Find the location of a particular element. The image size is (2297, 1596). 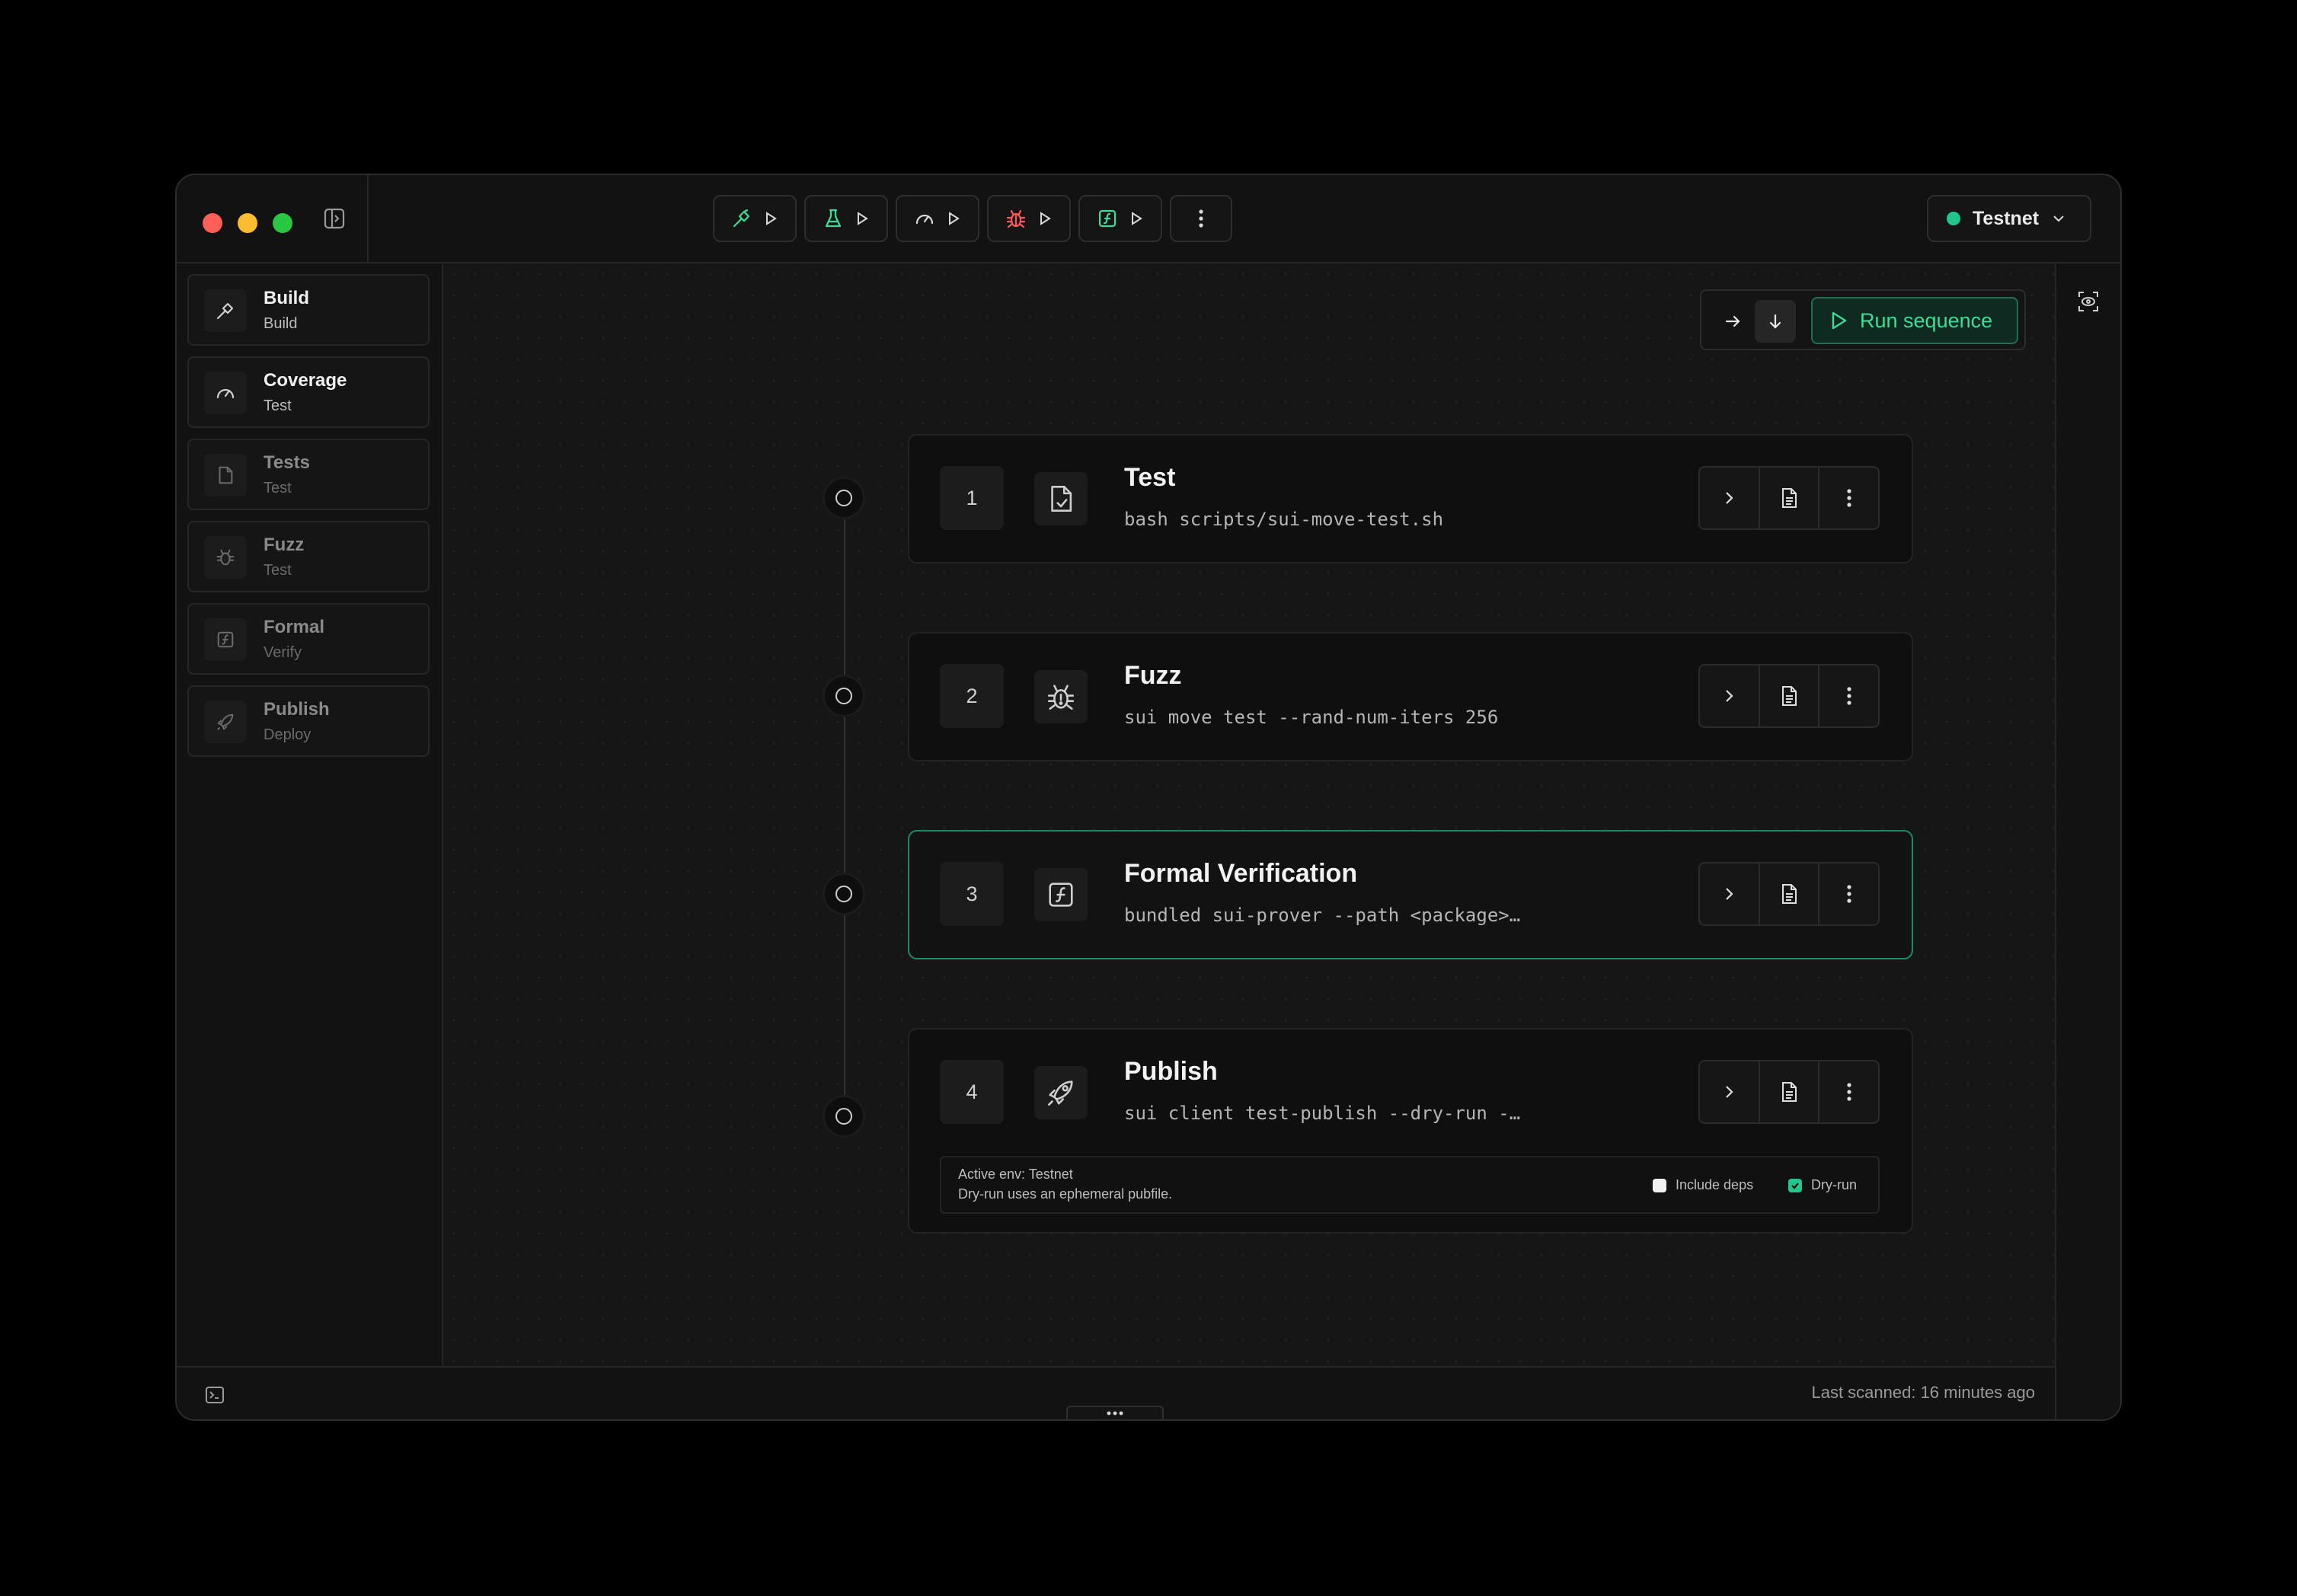

sidebar-item-title: Build is located at coordinates (286, 298).